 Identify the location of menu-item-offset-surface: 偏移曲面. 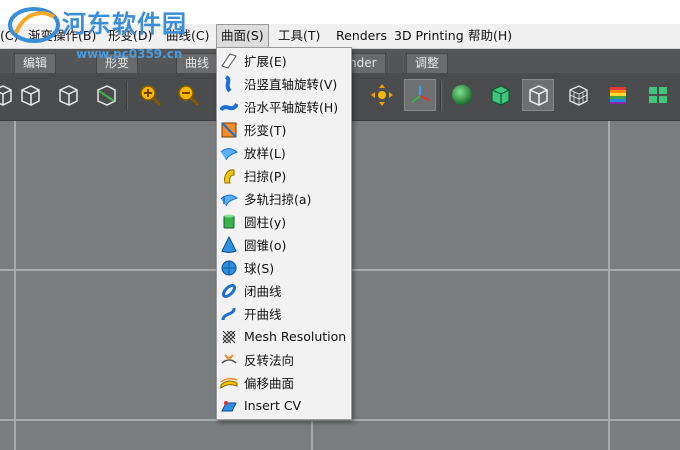
(284, 382).